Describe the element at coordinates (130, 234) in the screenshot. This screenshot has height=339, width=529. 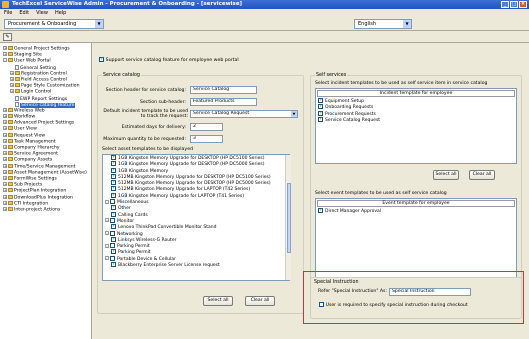
I see `asset-label: Networking` at that location.